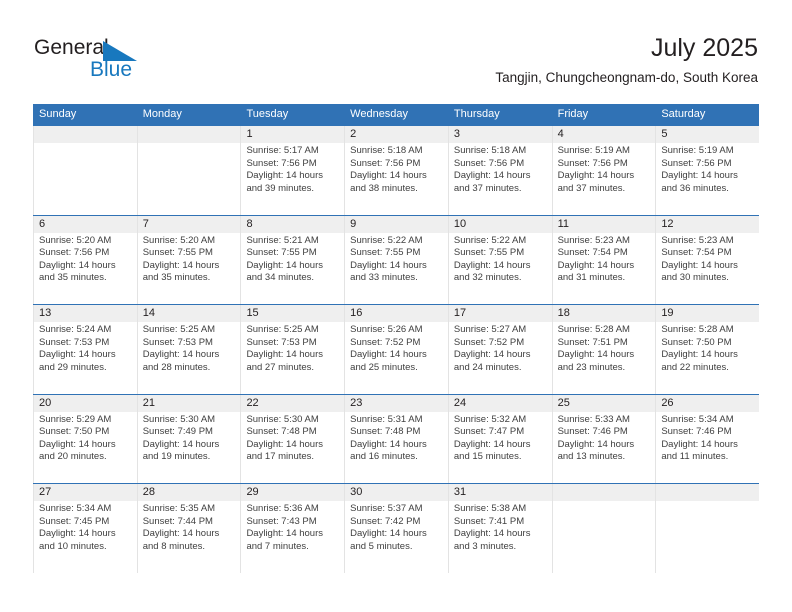 This screenshot has height=612, width=792. I want to click on sunrise-text: Sunrise: 5:18 AM, so click(490, 150).